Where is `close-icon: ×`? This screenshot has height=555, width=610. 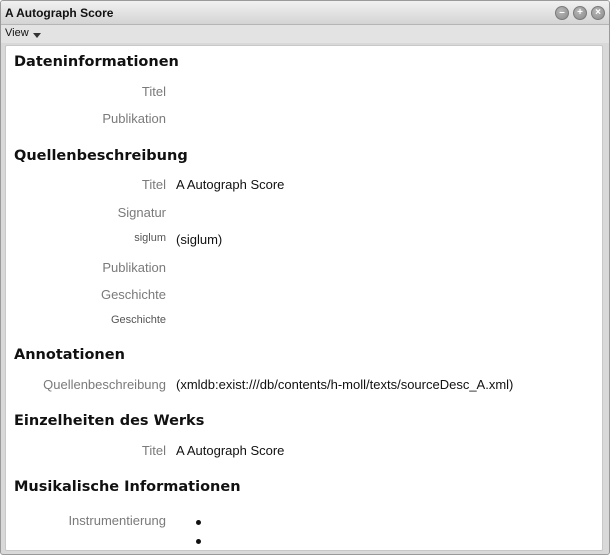 close-icon: × is located at coordinates (598, 13).